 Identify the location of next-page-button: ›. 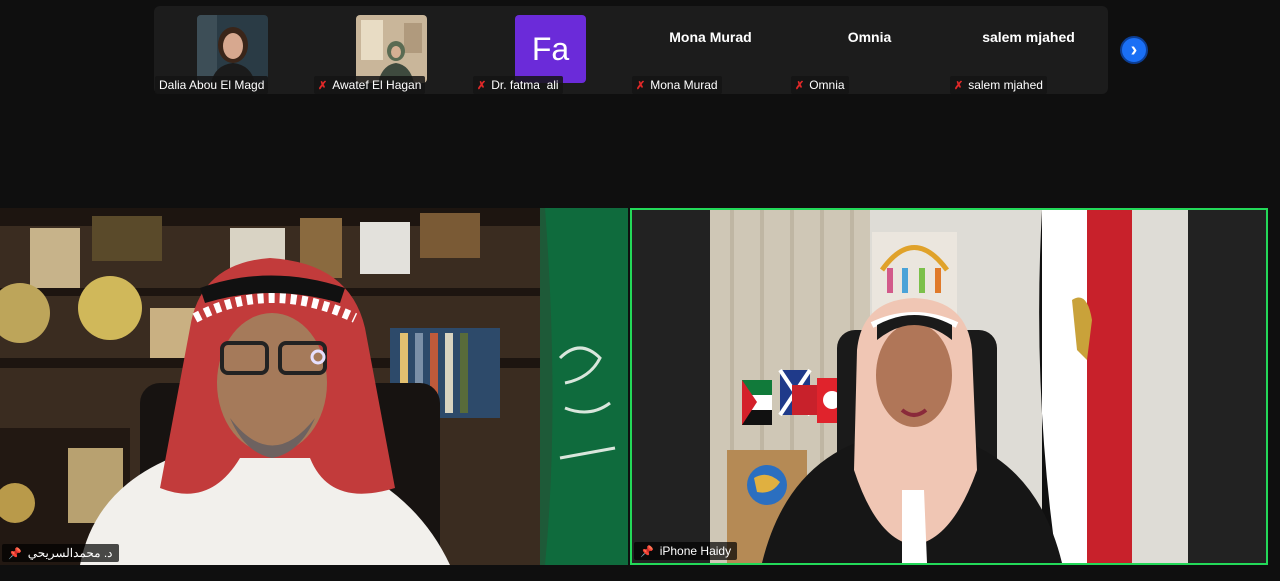
(1134, 50).